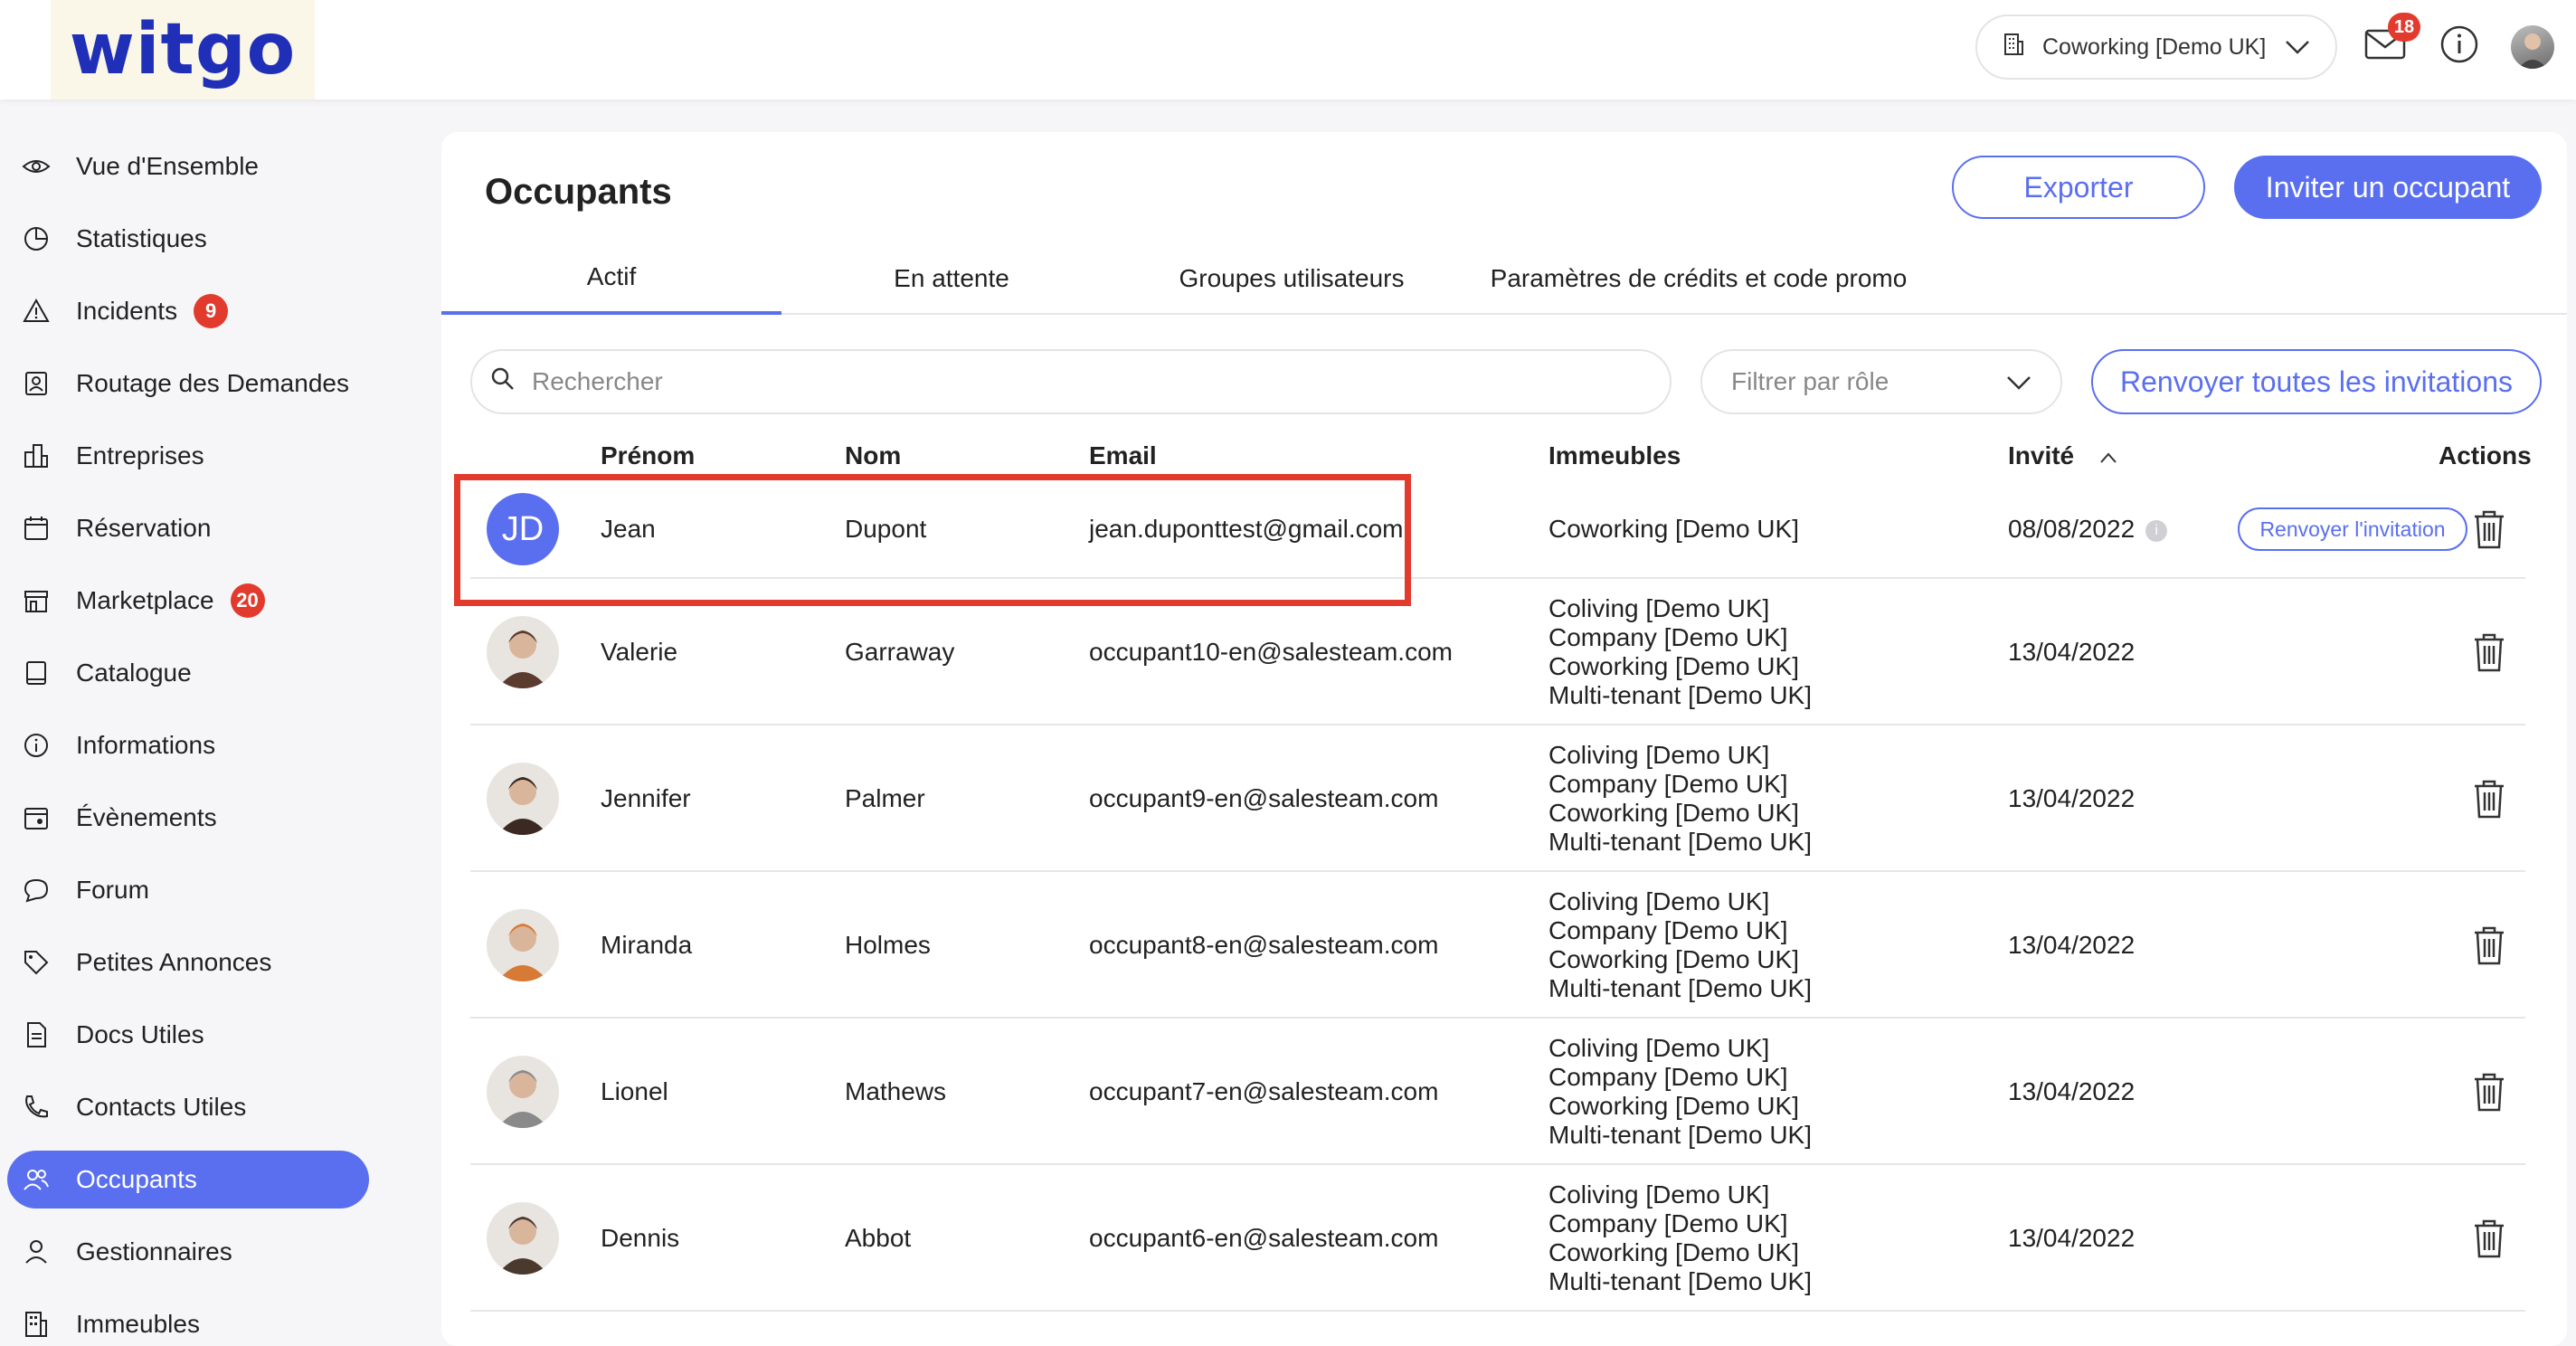  What do you see at coordinates (188, 1252) in the screenshot?
I see `sidebar-item-gestionnaires: Gestionnaires` at bounding box center [188, 1252].